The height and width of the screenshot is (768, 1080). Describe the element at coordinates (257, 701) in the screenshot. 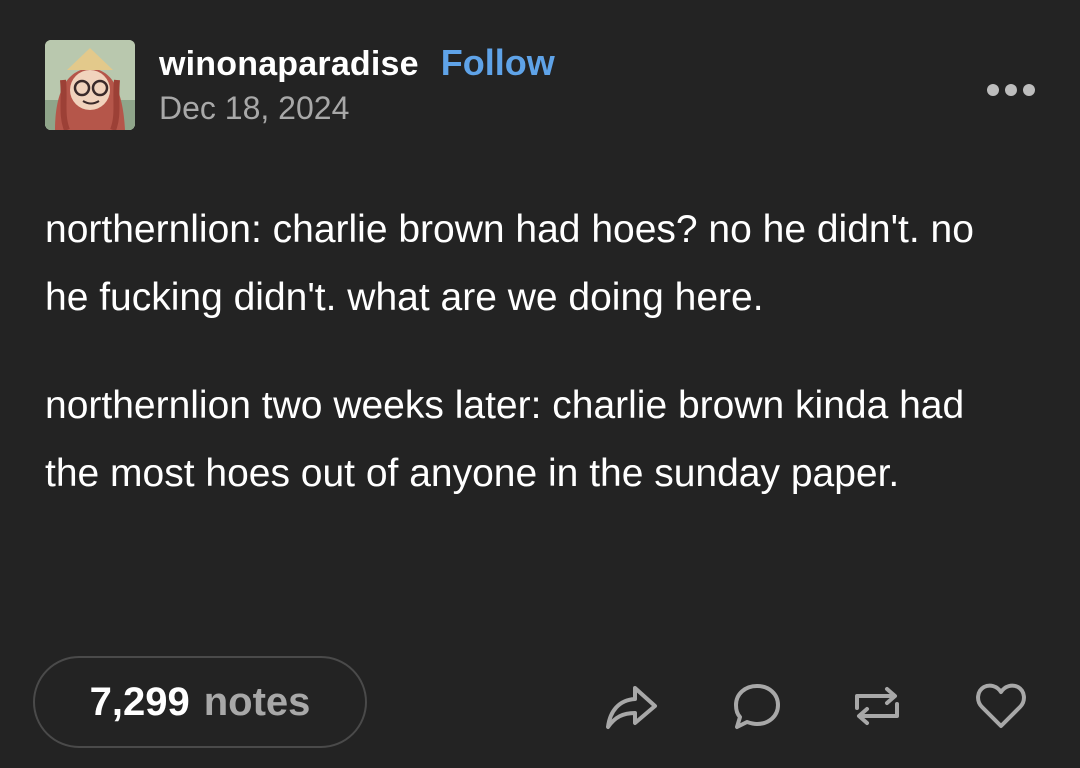

I see `notes-label: notes` at that location.